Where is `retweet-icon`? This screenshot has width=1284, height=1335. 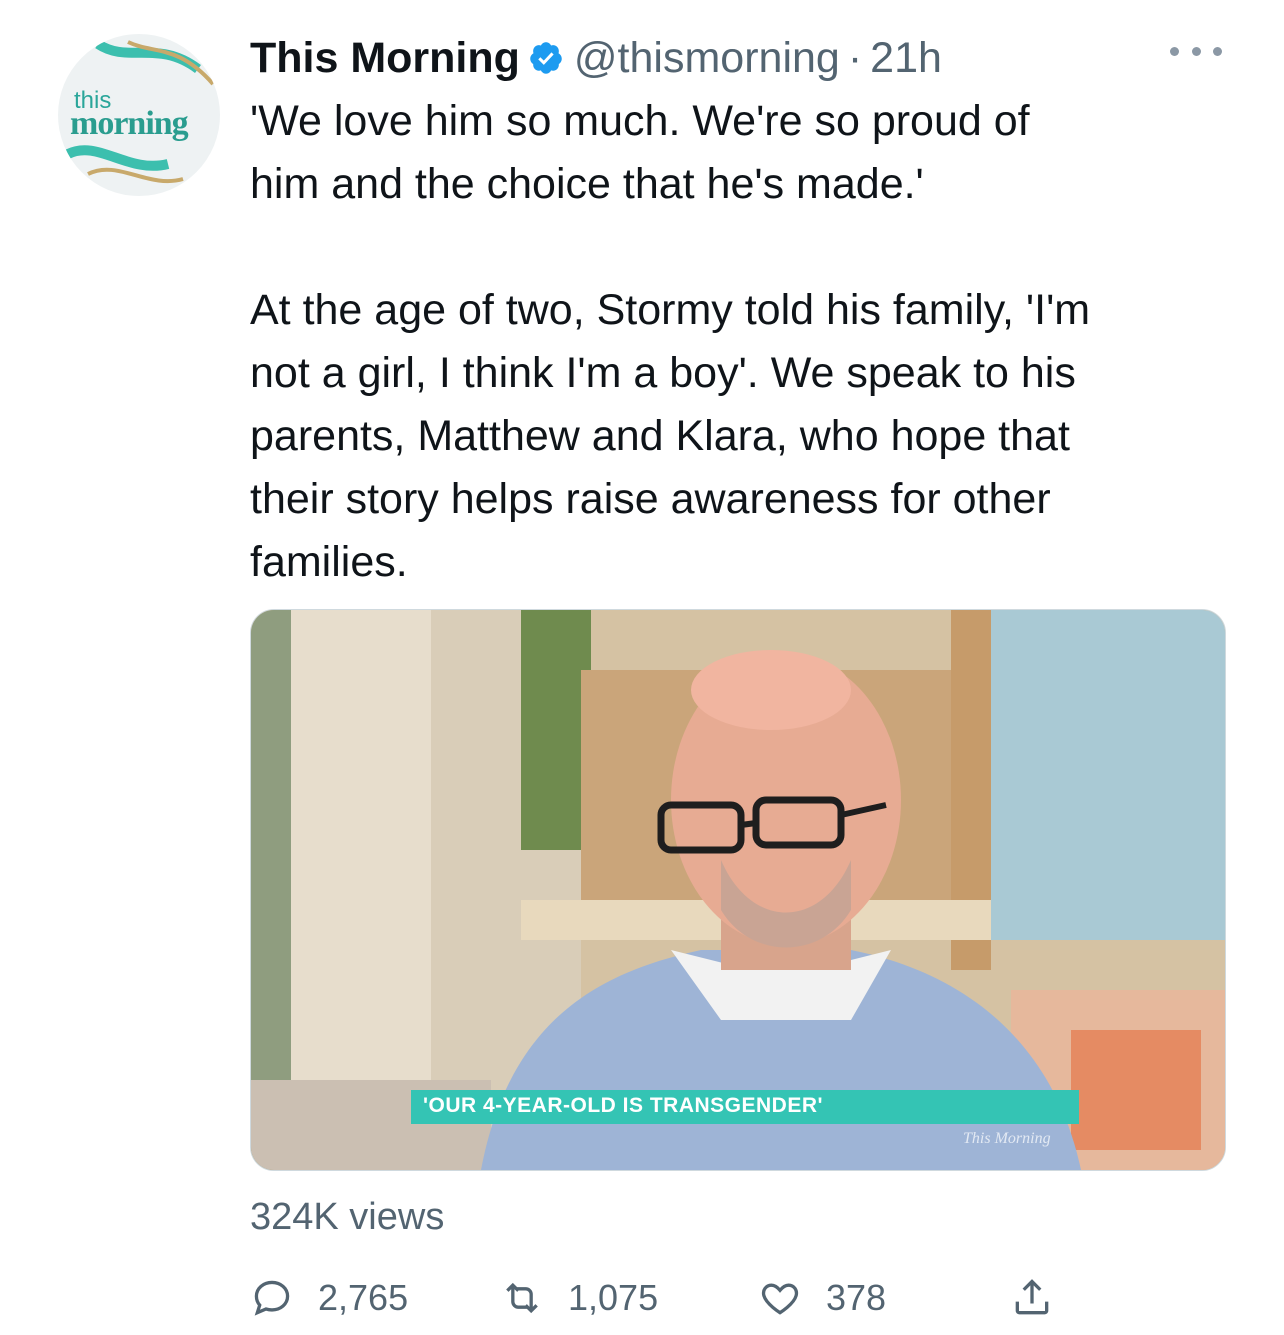 retweet-icon is located at coordinates (522, 1298).